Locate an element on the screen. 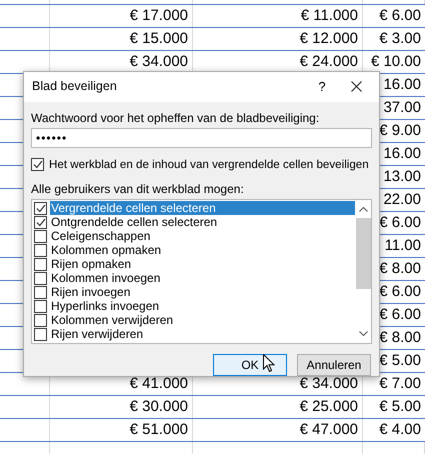 This screenshot has height=454, width=425. scrollbar-thumb is located at coordinates (363, 253).